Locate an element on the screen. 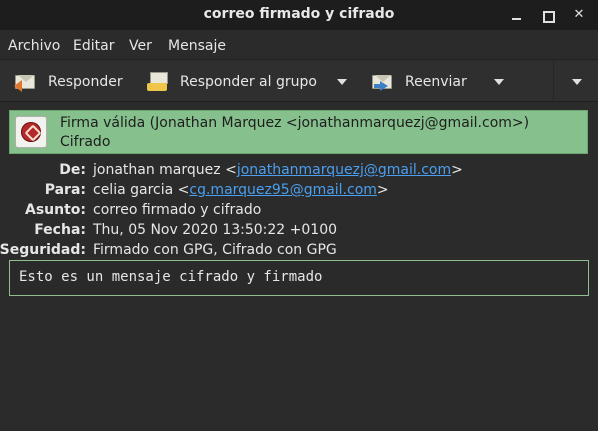 Image resolution: width=598 pixels, height=431 pixels. to-email-link: cg.marquez95@gmail.com is located at coordinates (283, 190).